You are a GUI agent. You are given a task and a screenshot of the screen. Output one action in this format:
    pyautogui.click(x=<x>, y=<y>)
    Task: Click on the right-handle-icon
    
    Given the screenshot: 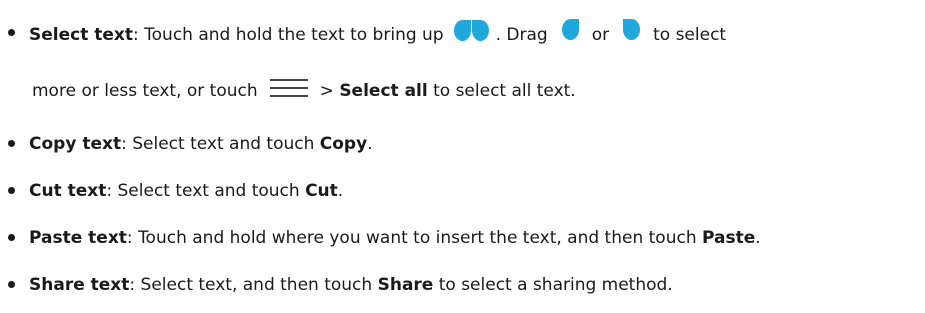 What is the action you would take?
    pyautogui.click(x=632, y=31)
    